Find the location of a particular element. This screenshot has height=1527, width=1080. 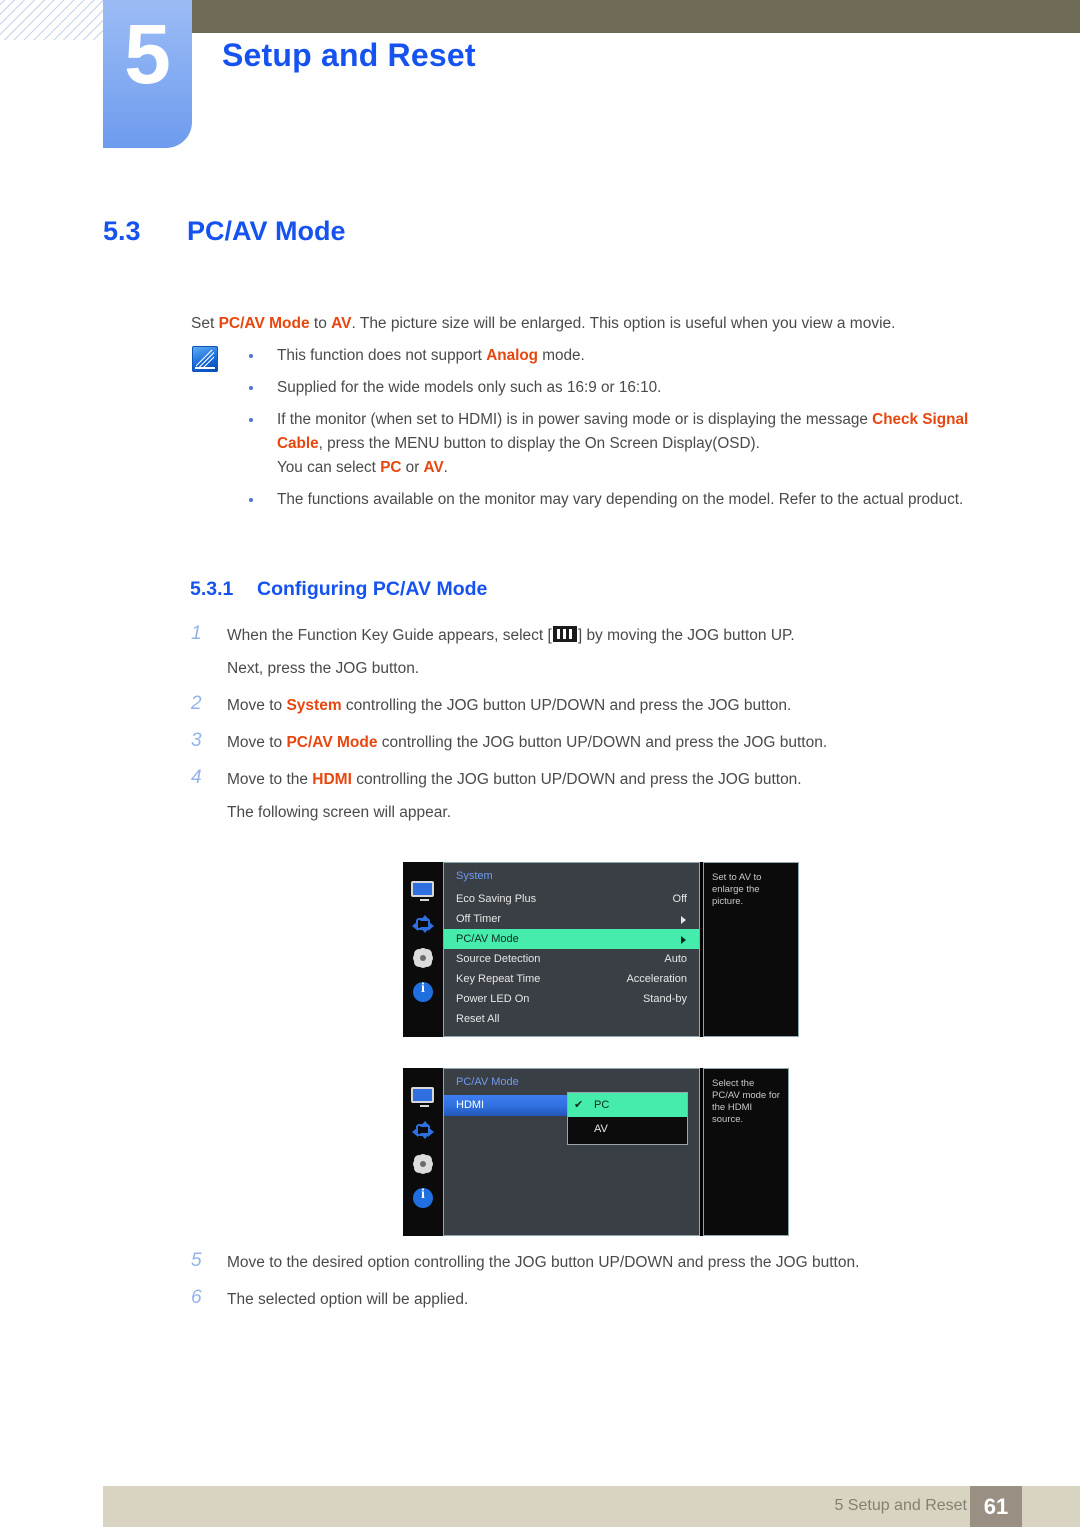

note-highlight-term: AV is located at coordinates (433, 467).